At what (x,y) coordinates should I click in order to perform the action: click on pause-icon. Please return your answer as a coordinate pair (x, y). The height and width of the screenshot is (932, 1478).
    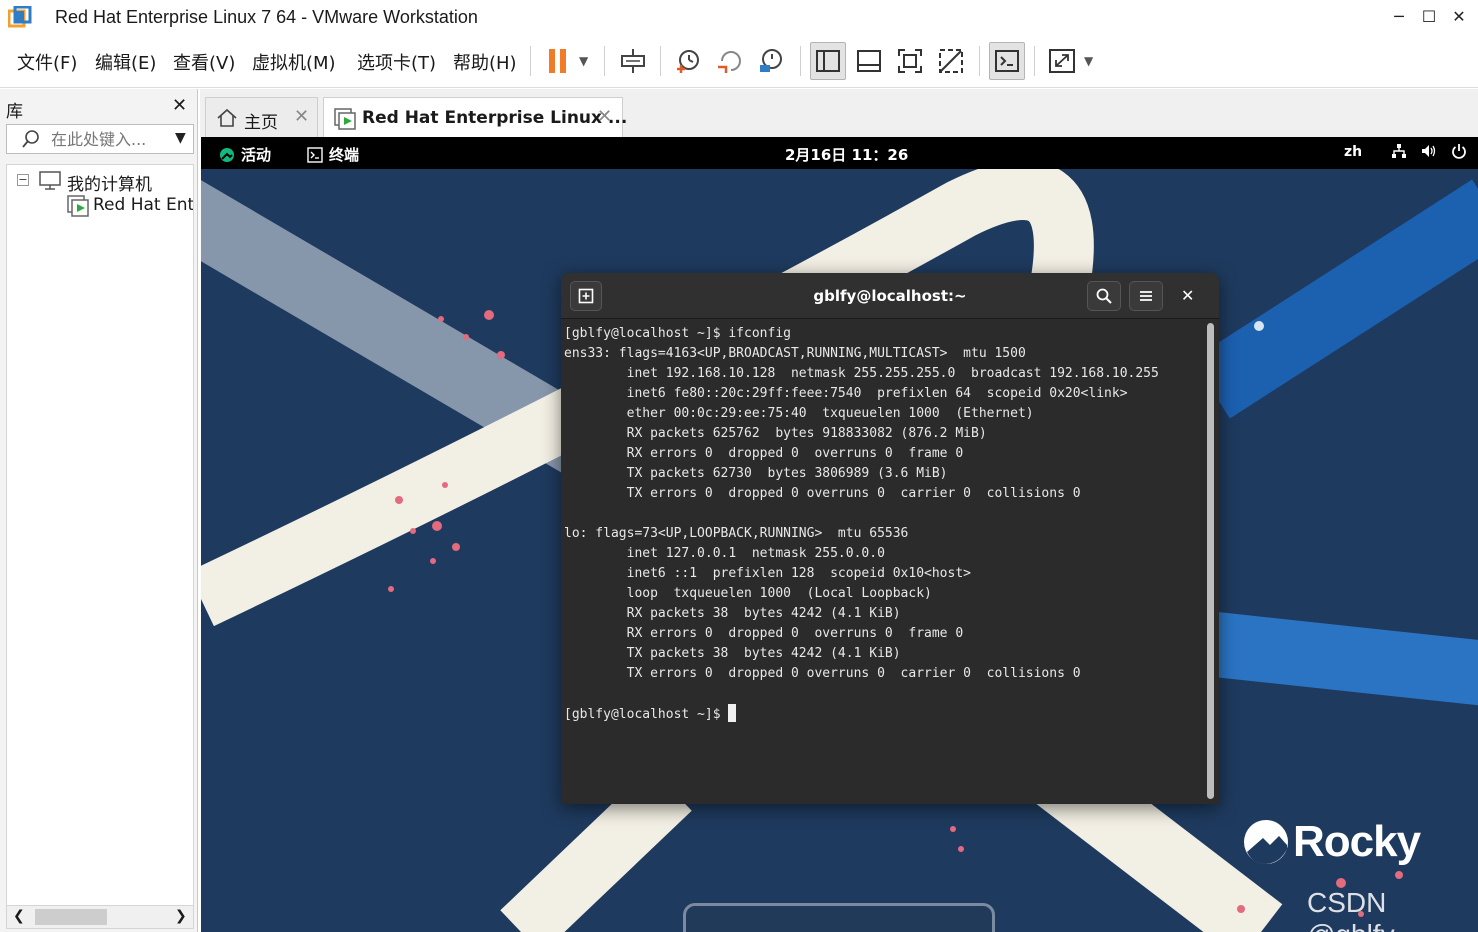
    Looking at the image, I should click on (557, 61).